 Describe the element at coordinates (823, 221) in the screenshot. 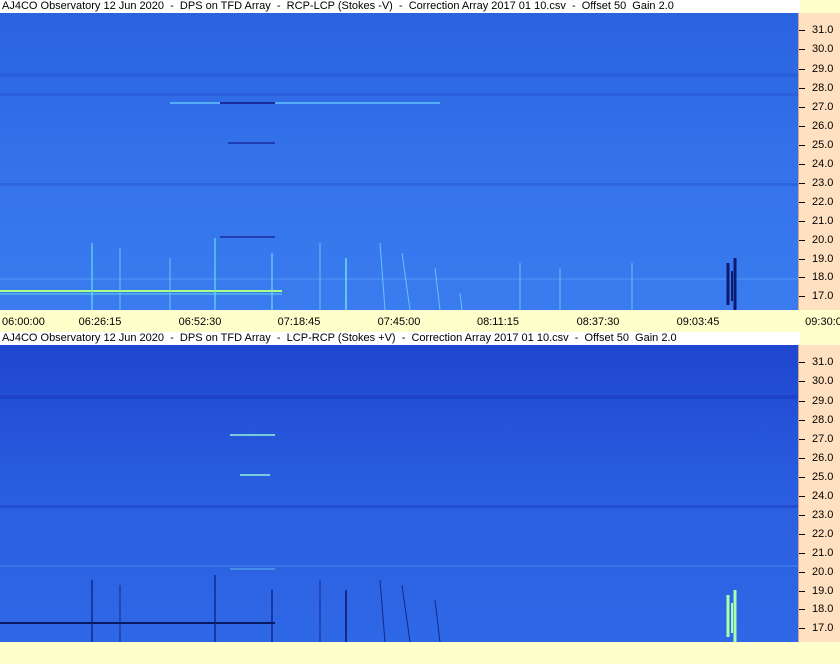

I see `top-y-label: 21.0` at that location.